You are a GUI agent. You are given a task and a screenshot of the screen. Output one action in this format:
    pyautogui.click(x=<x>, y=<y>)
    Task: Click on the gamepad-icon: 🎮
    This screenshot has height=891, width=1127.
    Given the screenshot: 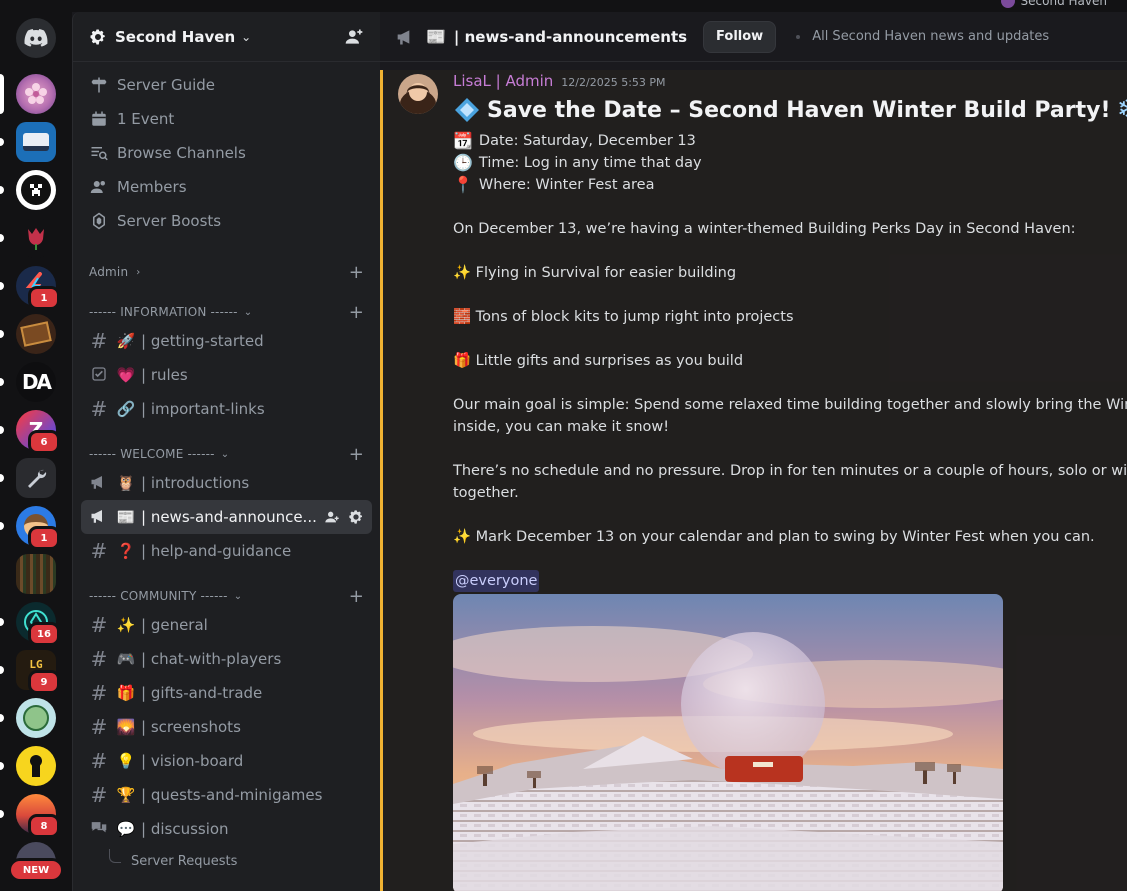 What is the action you would take?
    pyautogui.click(x=126, y=659)
    